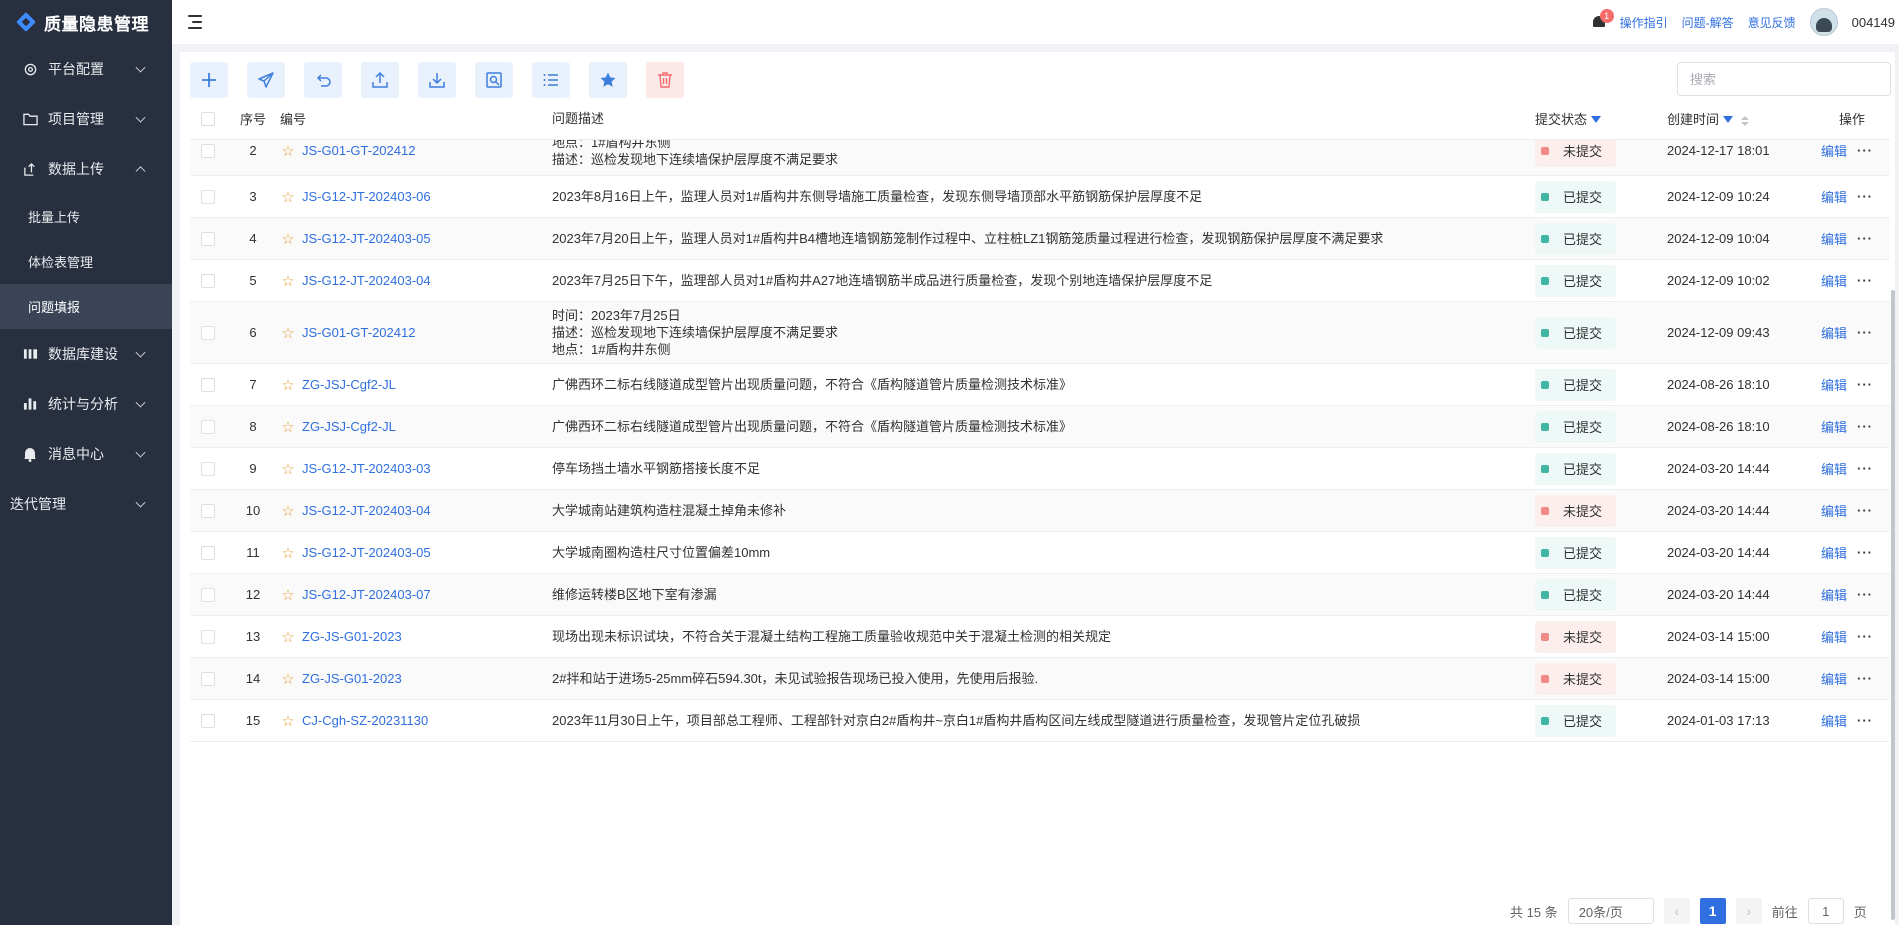  What do you see at coordinates (86, 354) in the screenshot?
I see `sidebar-item-database-construction: 数据库建设` at bounding box center [86, 354].